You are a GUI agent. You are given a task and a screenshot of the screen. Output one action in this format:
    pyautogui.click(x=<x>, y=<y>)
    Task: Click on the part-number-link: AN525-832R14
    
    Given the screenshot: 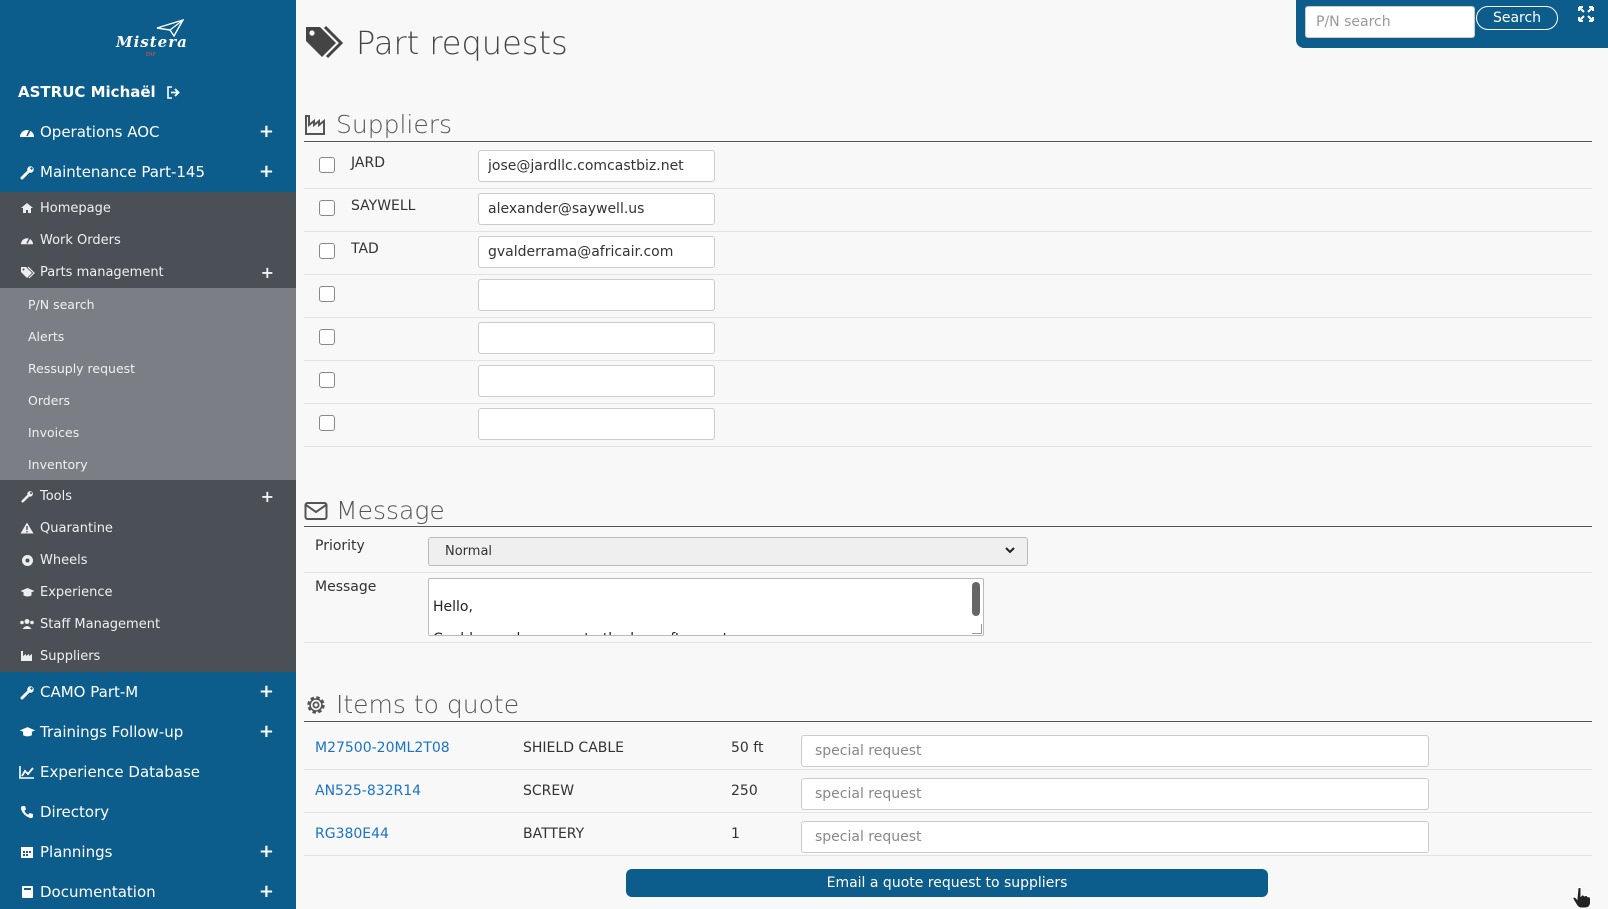 What is the action you would take?
    pyautogui.click(x=368, y=791)
    